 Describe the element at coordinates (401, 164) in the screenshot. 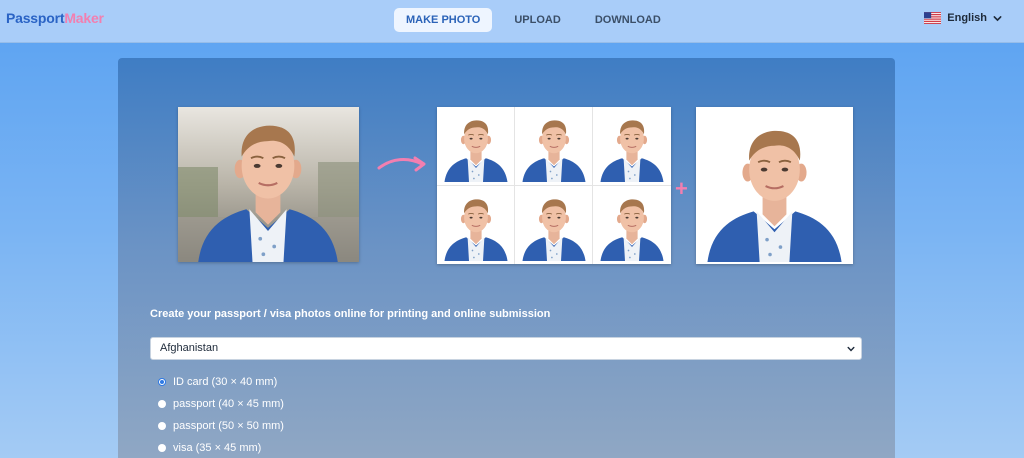

I see `curved-arrow-icon` at that location.